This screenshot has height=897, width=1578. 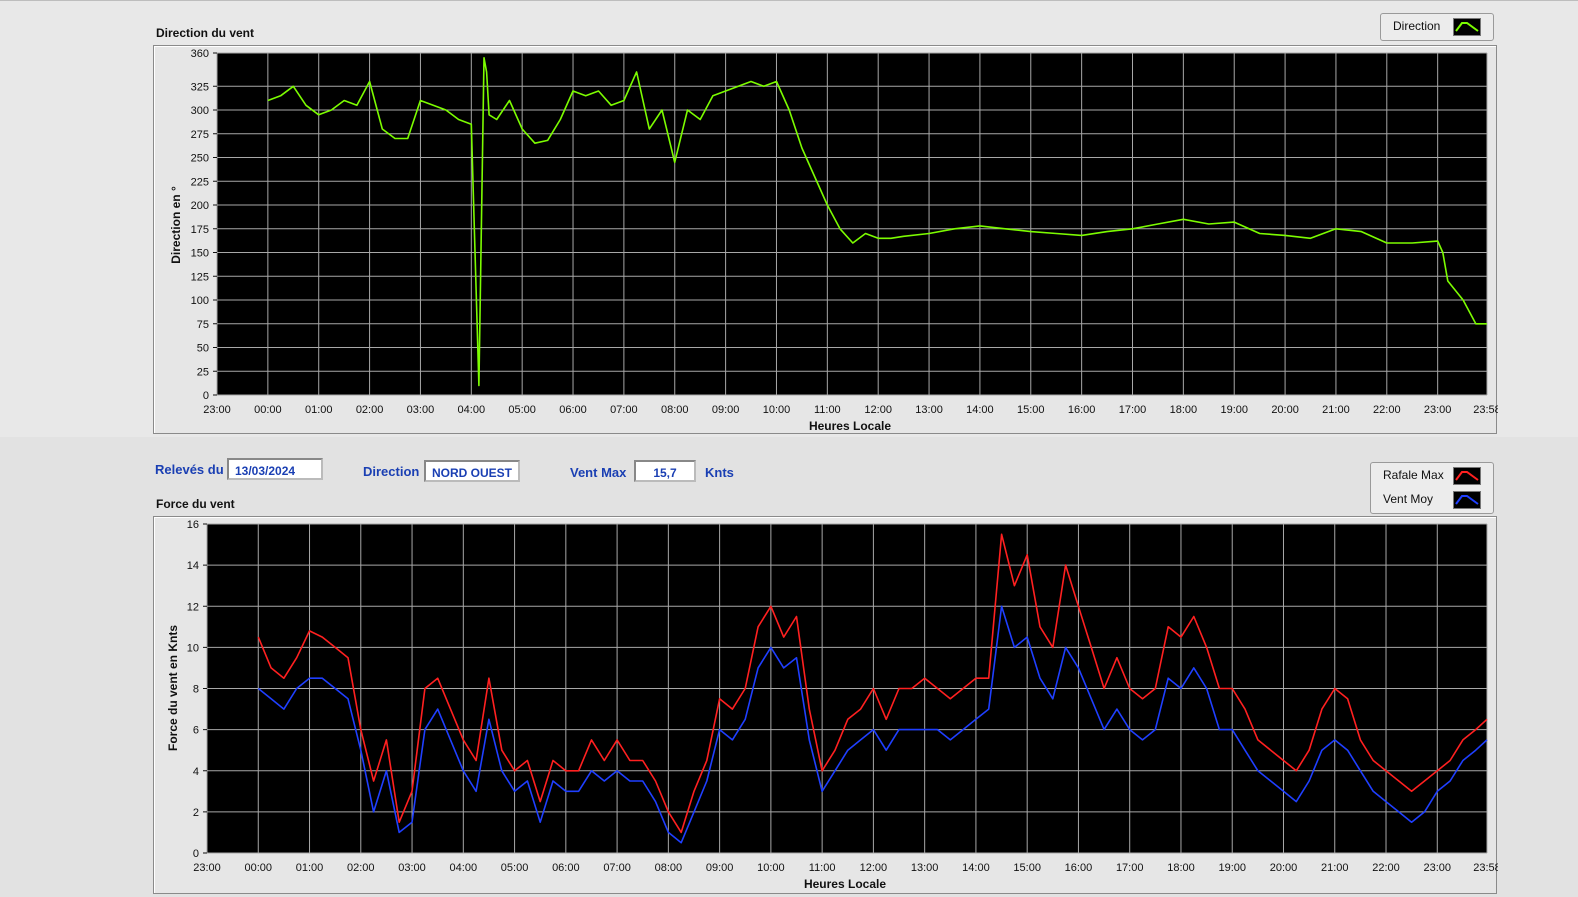 I want to click on y-tick-label: 175, so click(x=200, y=230).